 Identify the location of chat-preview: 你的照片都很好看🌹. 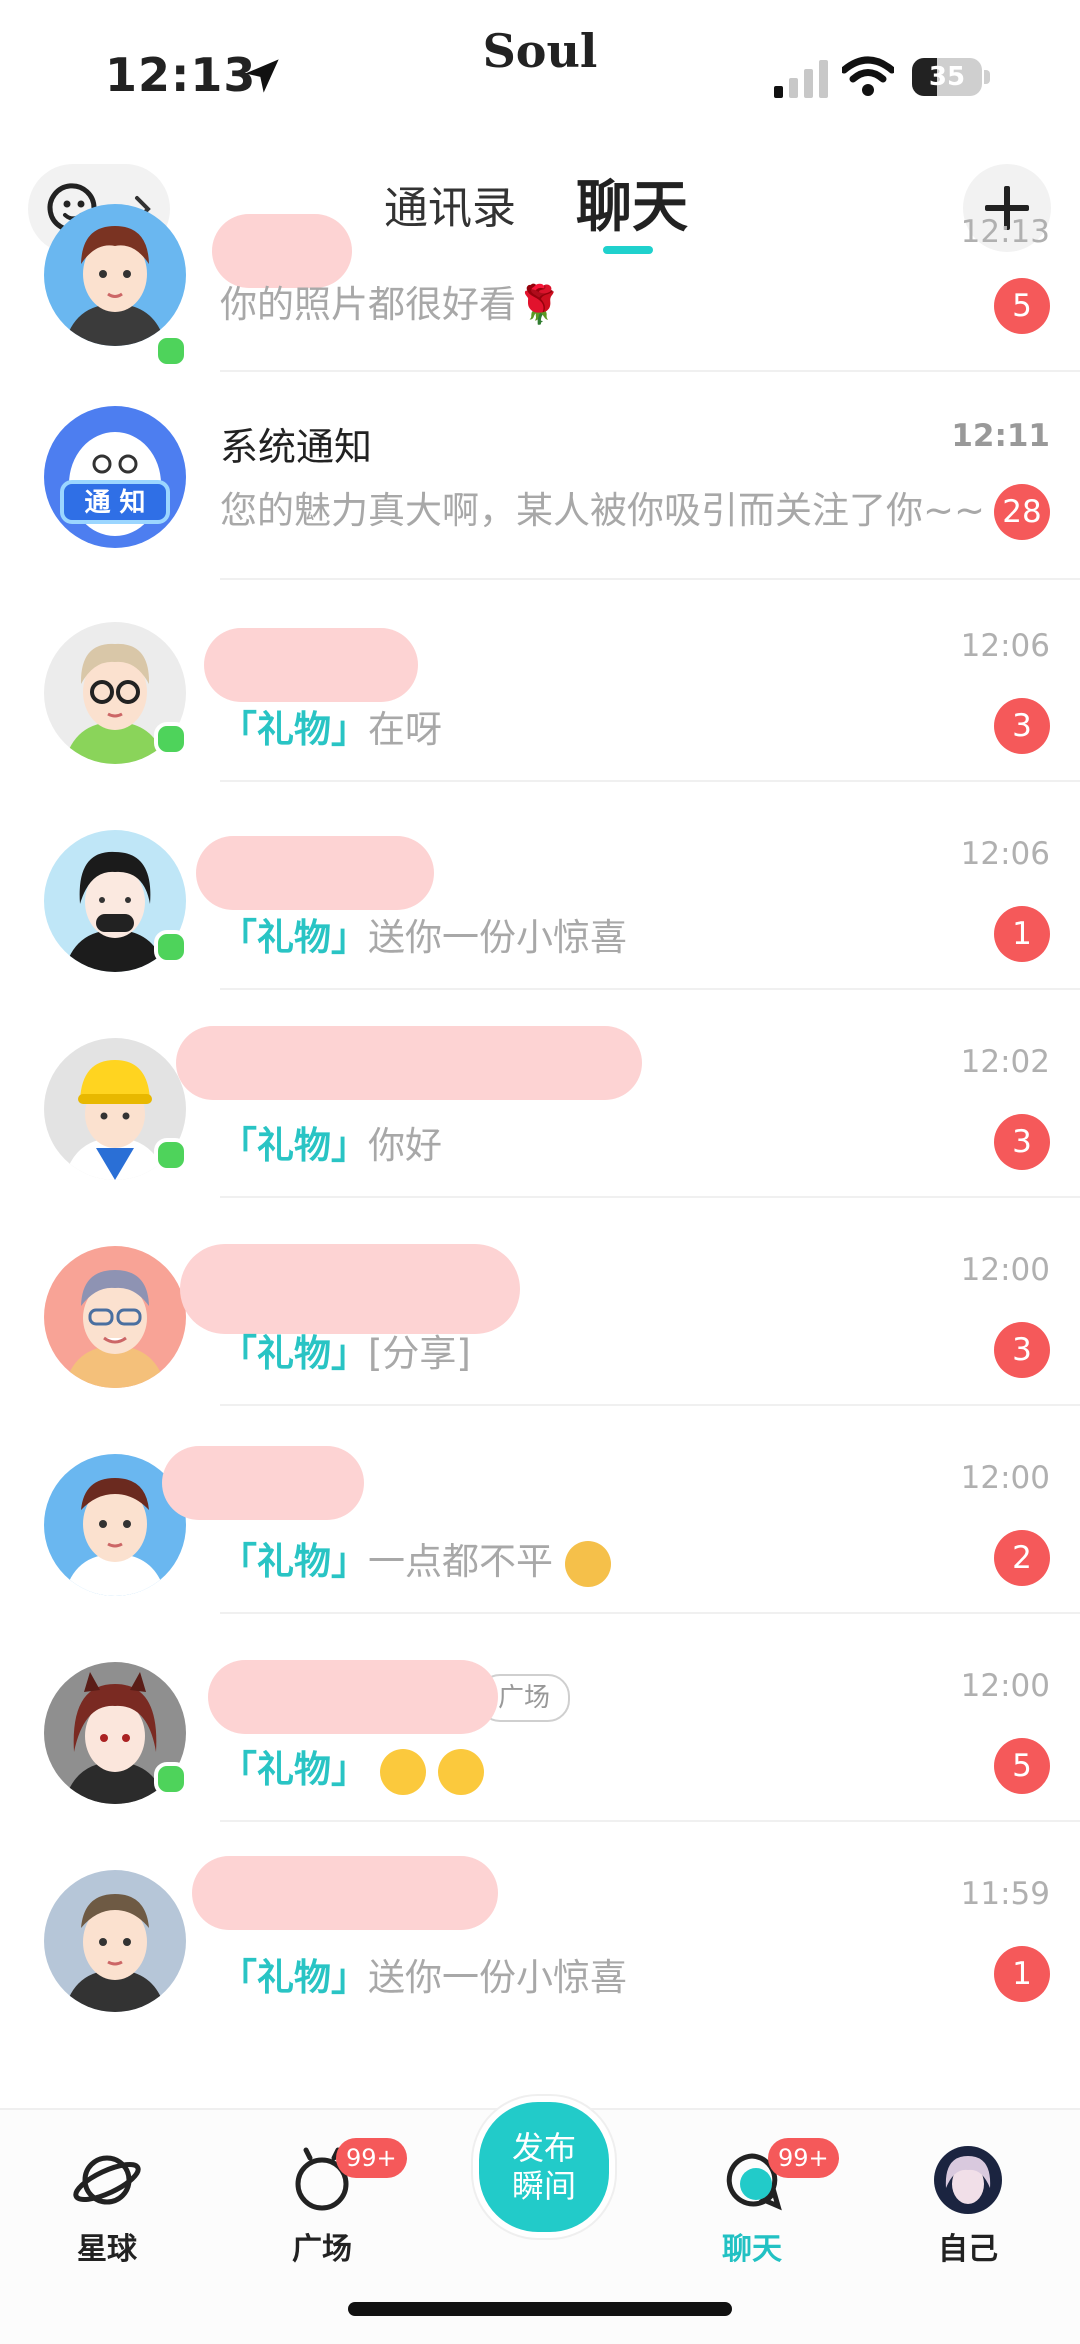
(391, 304).